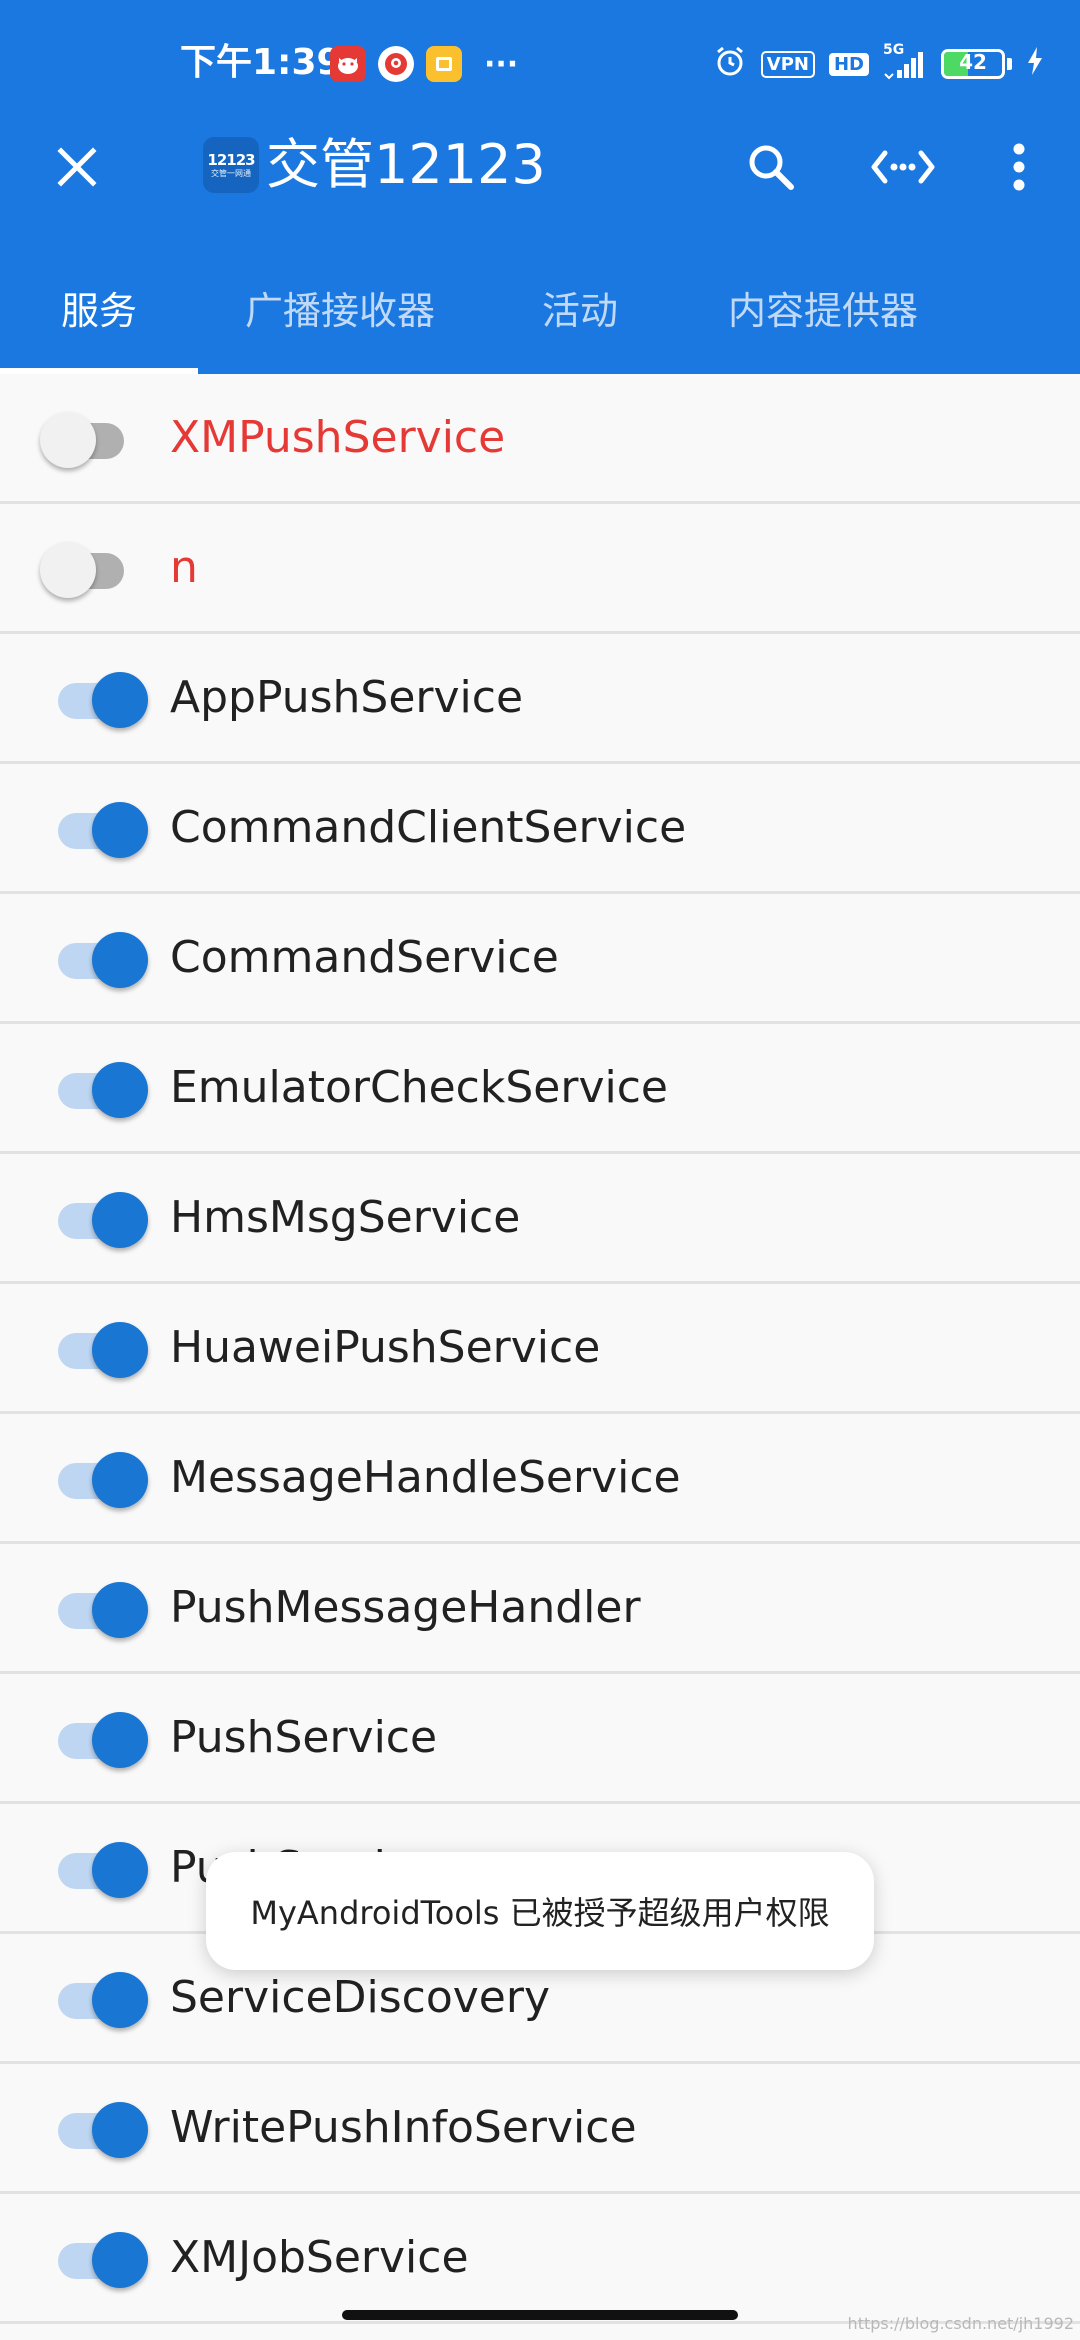 The height and width of the screenshot is (2340, 1080). I want to click on code-button, so click(903, 167).